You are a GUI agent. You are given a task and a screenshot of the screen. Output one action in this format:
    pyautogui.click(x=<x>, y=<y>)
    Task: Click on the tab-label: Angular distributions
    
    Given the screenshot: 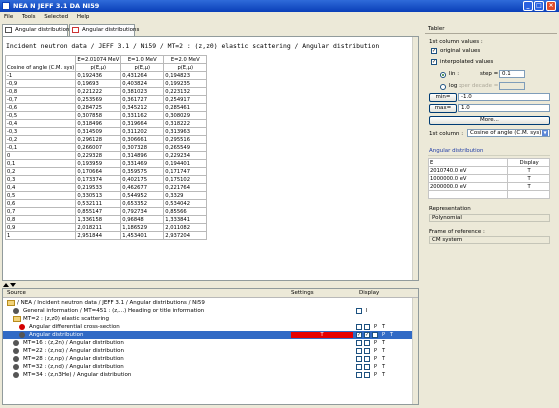 What is the action you would take?
    pyautogui.click(x=111, y=30)
    